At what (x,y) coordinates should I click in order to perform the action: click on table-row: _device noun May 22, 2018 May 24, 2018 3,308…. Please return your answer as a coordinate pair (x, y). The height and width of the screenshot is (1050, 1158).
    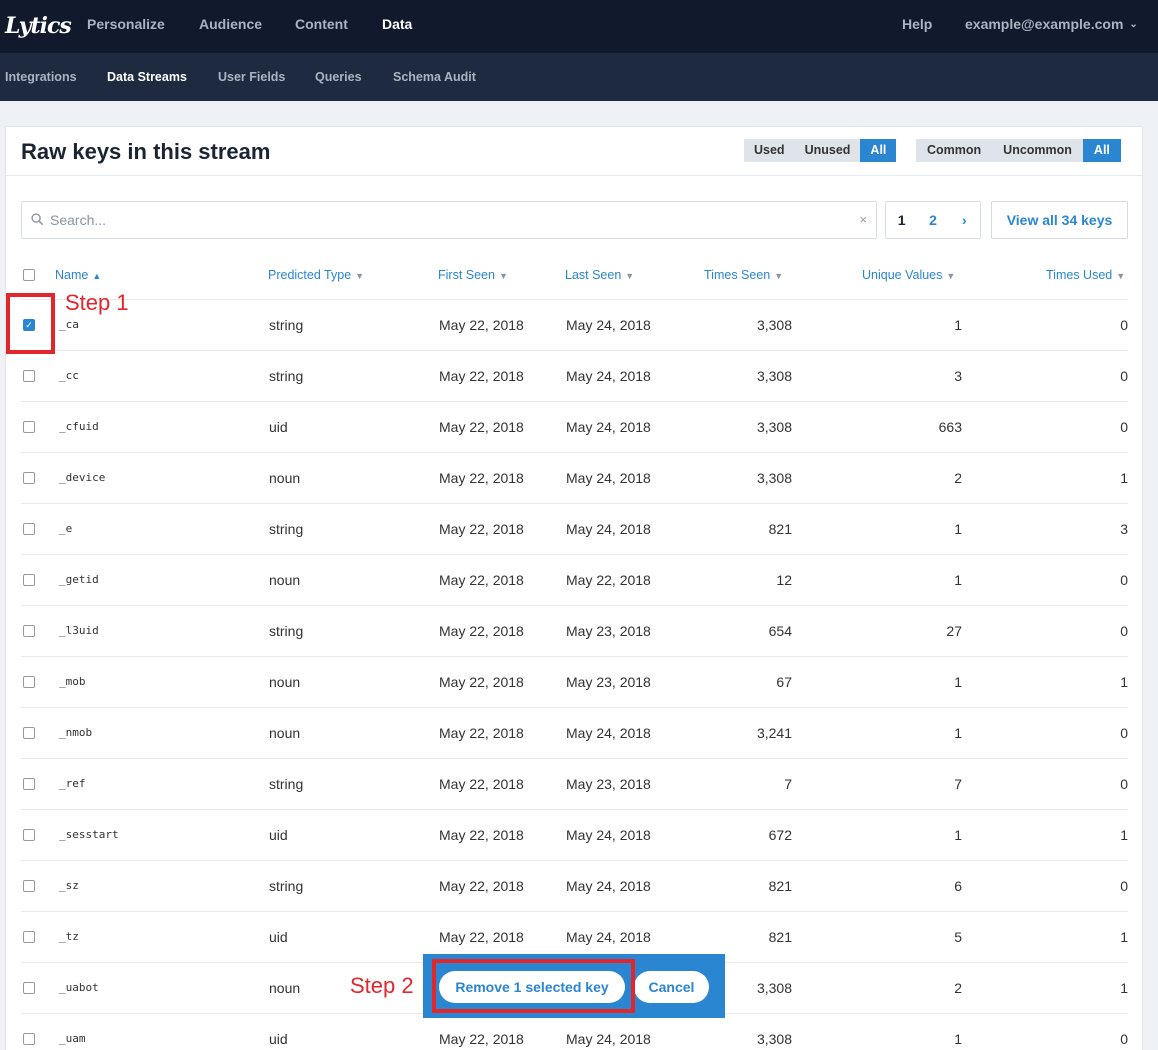
    Looking at the image, I should click on (574, 478).